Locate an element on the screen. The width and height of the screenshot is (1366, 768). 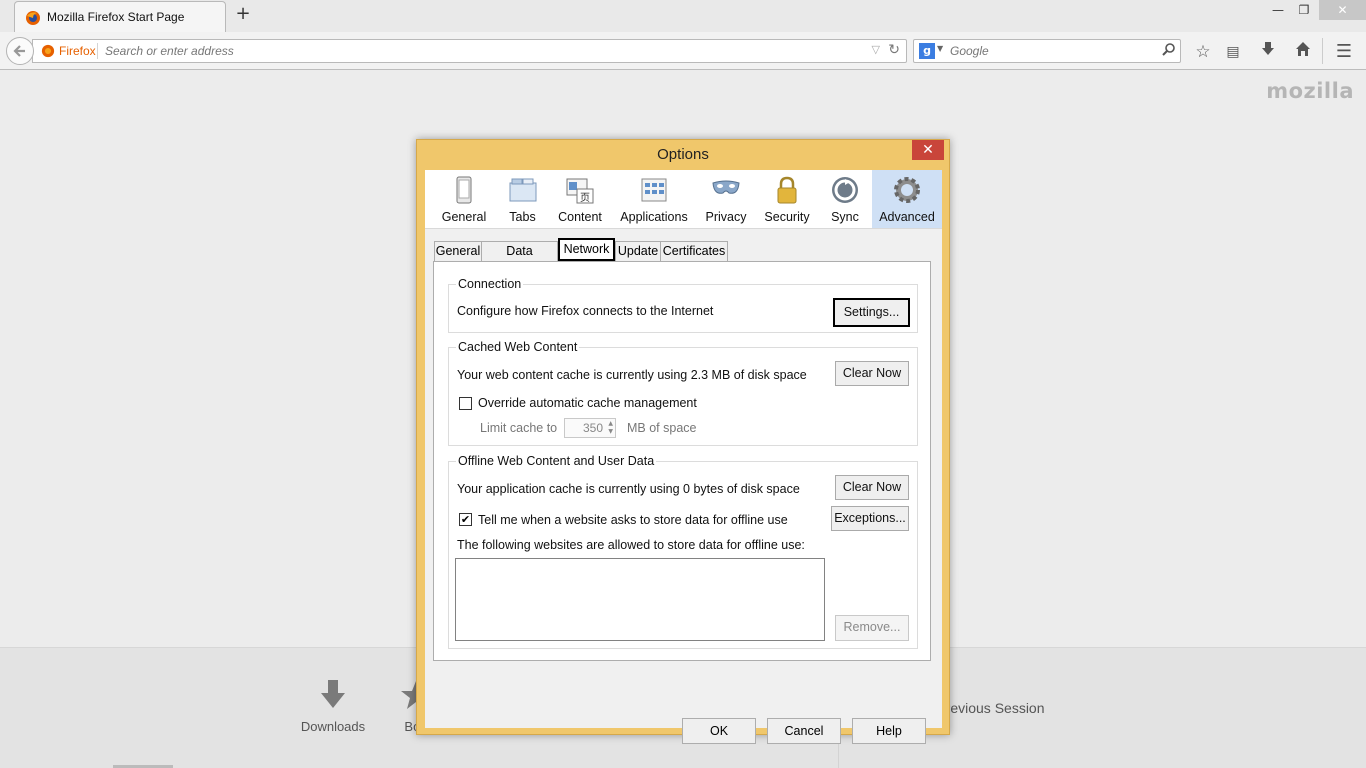
history-dropdown-icon: ▽ is located at coordinates (876, 49).